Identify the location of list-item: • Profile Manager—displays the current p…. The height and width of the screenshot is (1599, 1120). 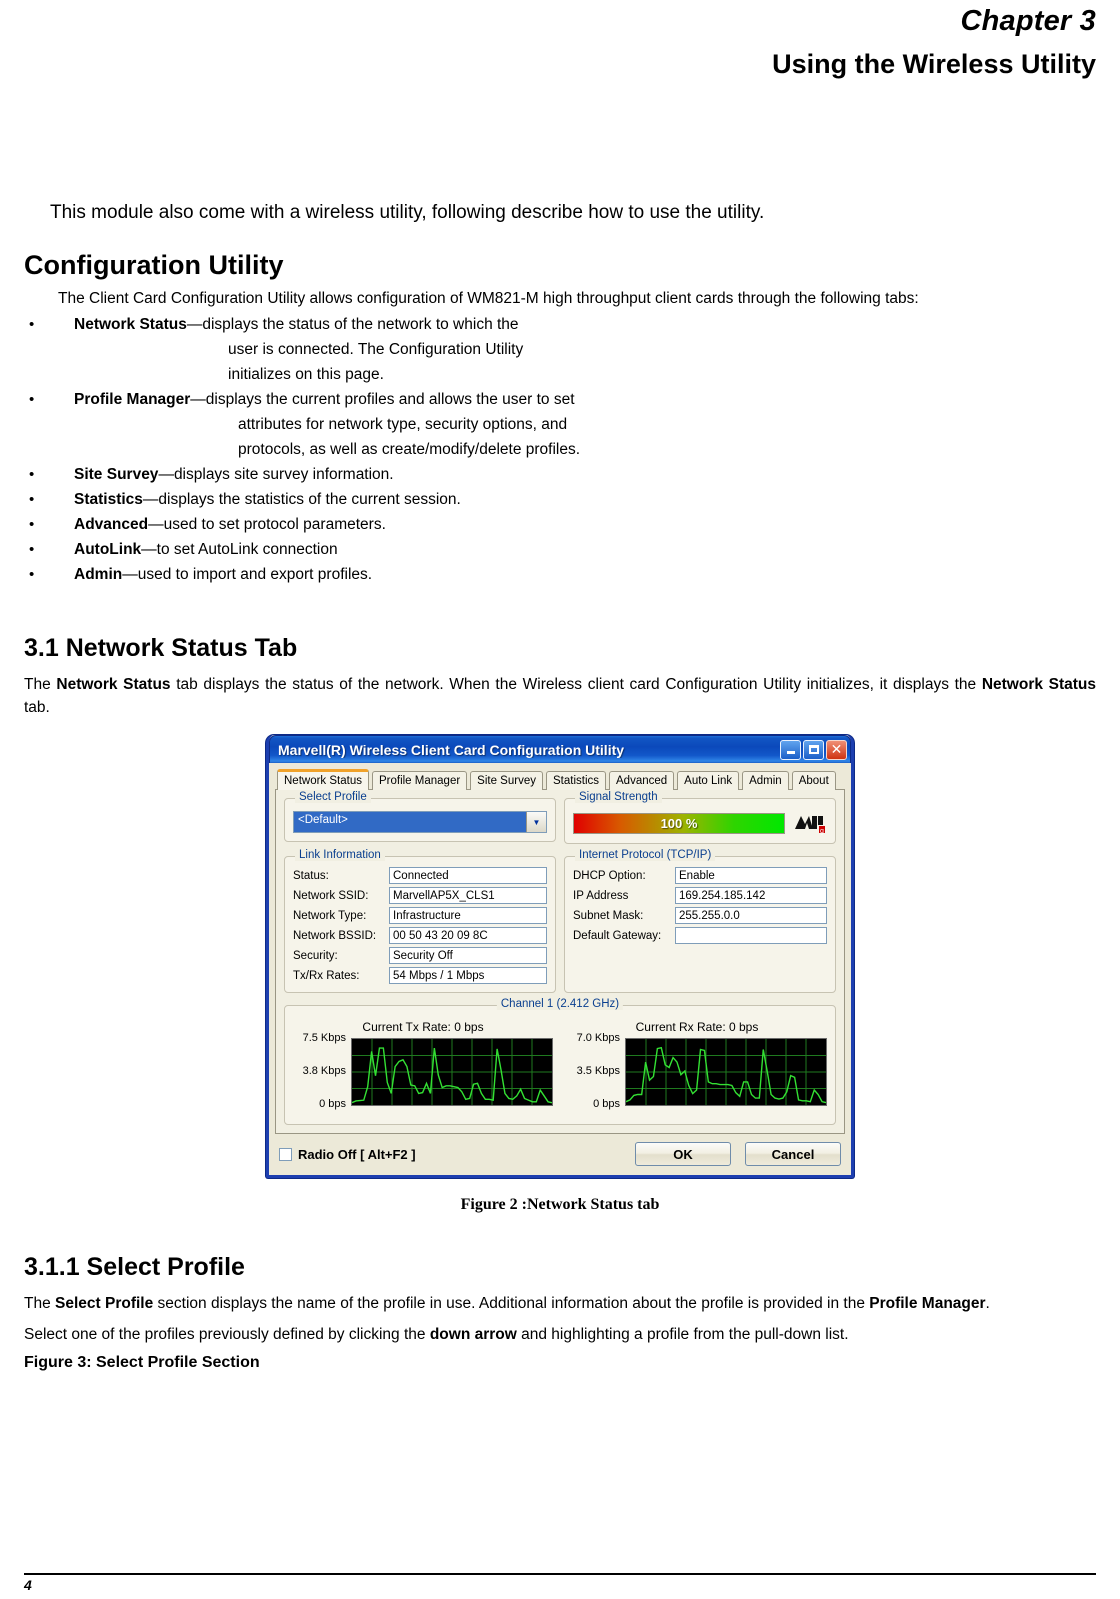
(560, 424).